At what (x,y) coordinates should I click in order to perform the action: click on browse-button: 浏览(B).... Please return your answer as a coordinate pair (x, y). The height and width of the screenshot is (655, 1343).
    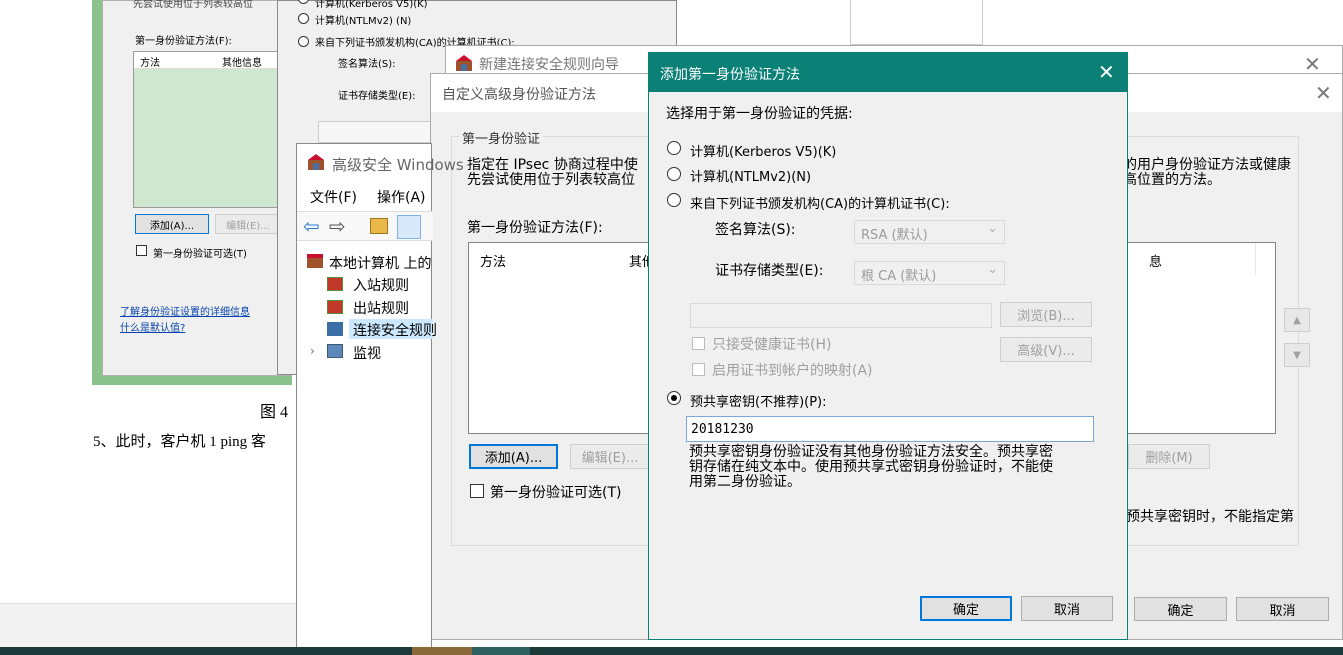
    Looking at the image, I should click on (1046, 314).